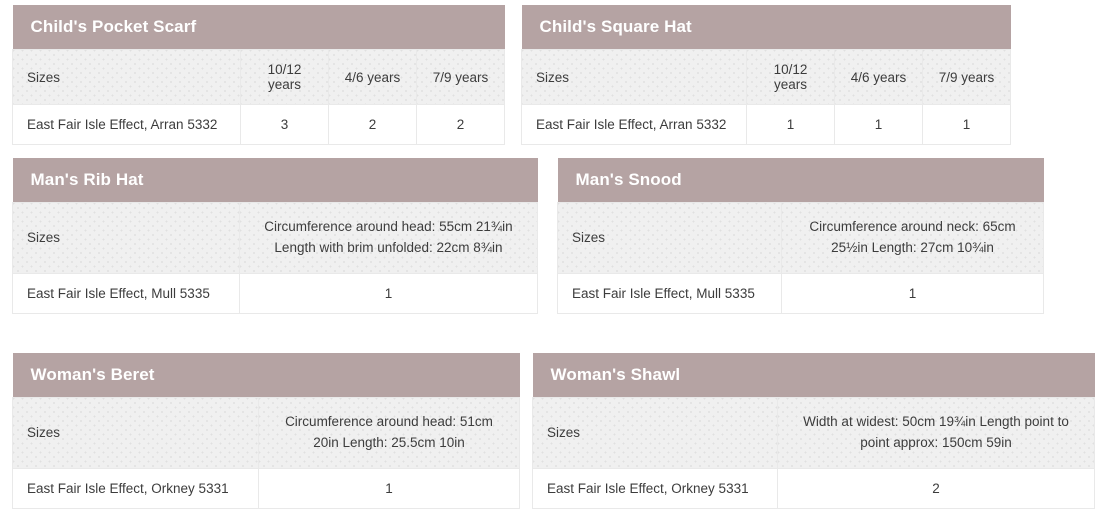  I want to click on quantity-size-1: 1, so click(790, 124).